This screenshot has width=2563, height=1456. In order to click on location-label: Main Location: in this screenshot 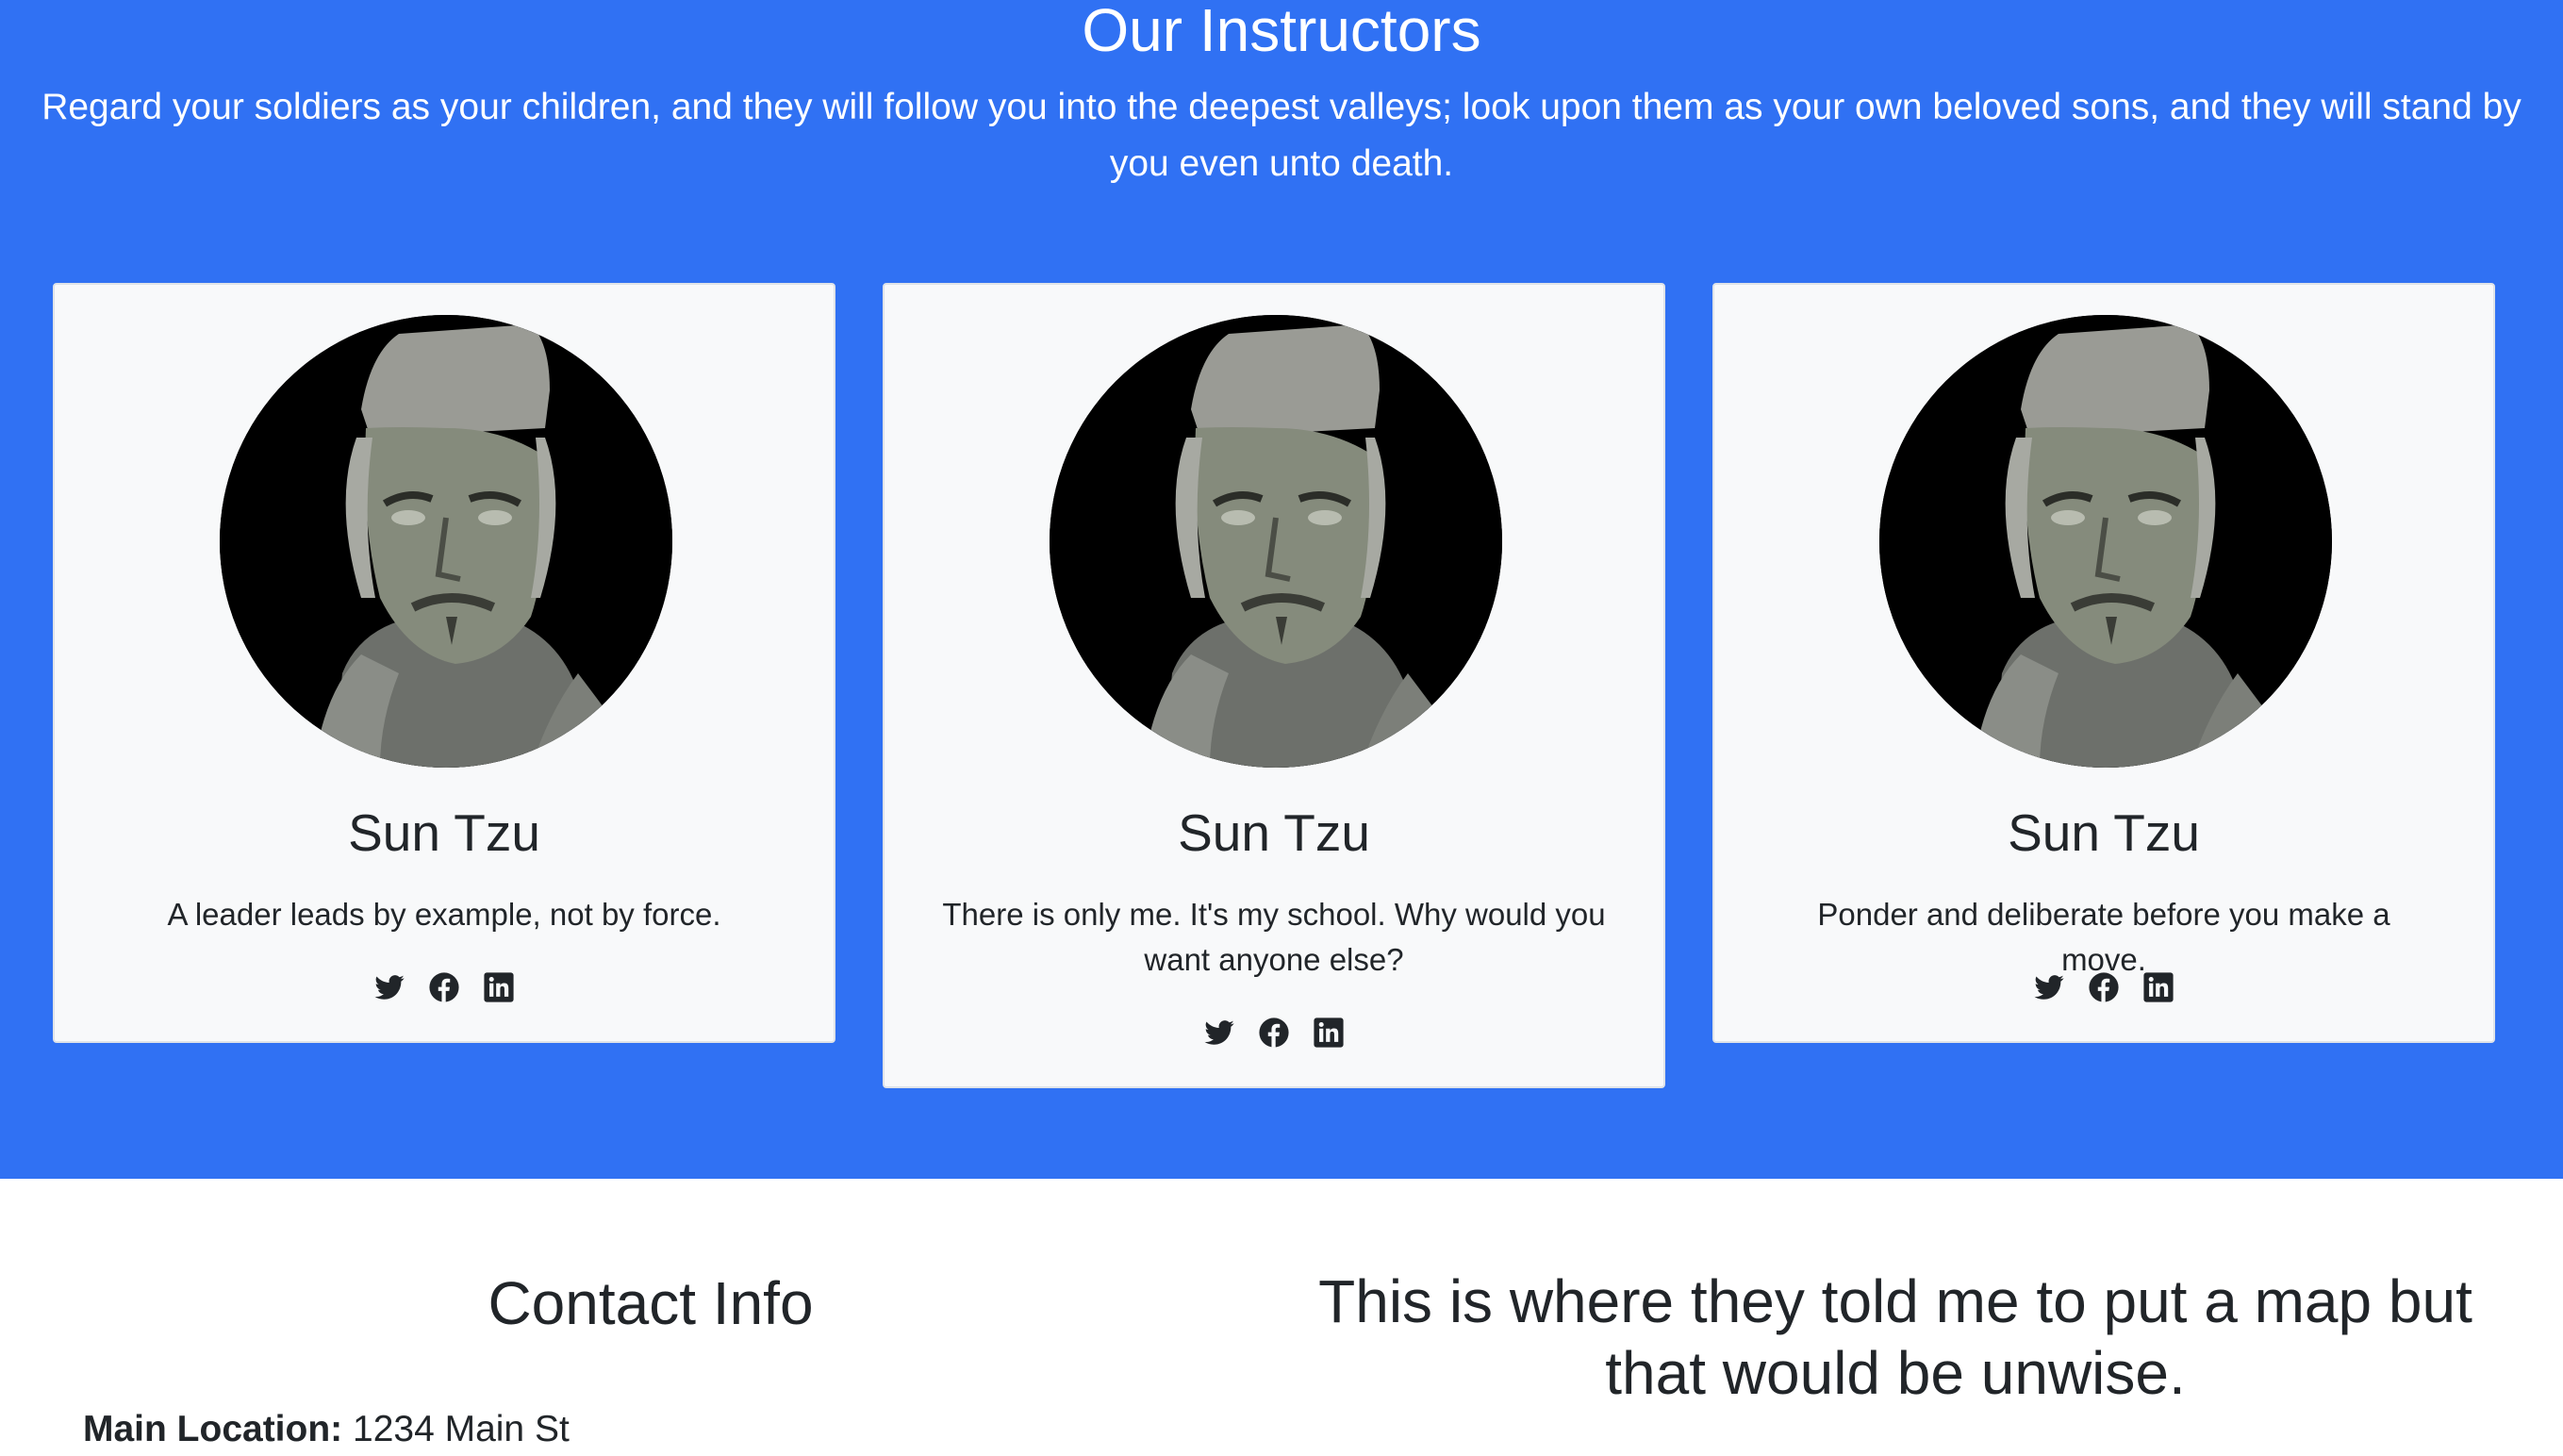, I will do `click(213, 1429)`.